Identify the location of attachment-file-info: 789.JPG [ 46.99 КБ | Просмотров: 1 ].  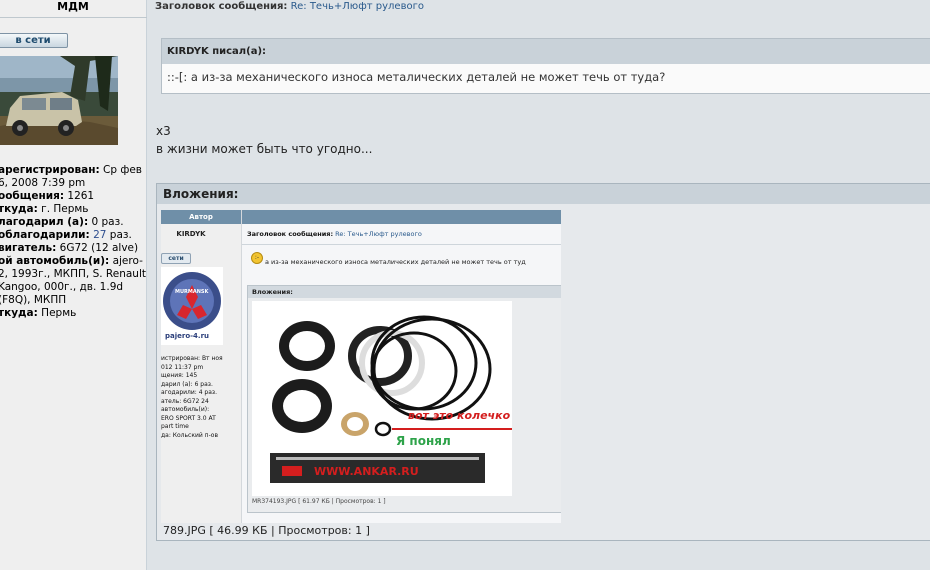
(266, 530).